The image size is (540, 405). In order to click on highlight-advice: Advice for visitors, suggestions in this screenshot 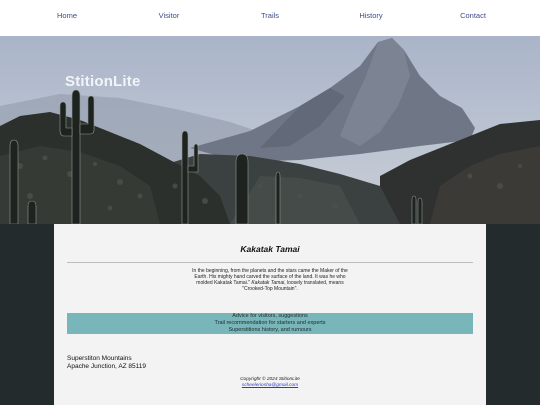, I will do `click(270, 316)`.